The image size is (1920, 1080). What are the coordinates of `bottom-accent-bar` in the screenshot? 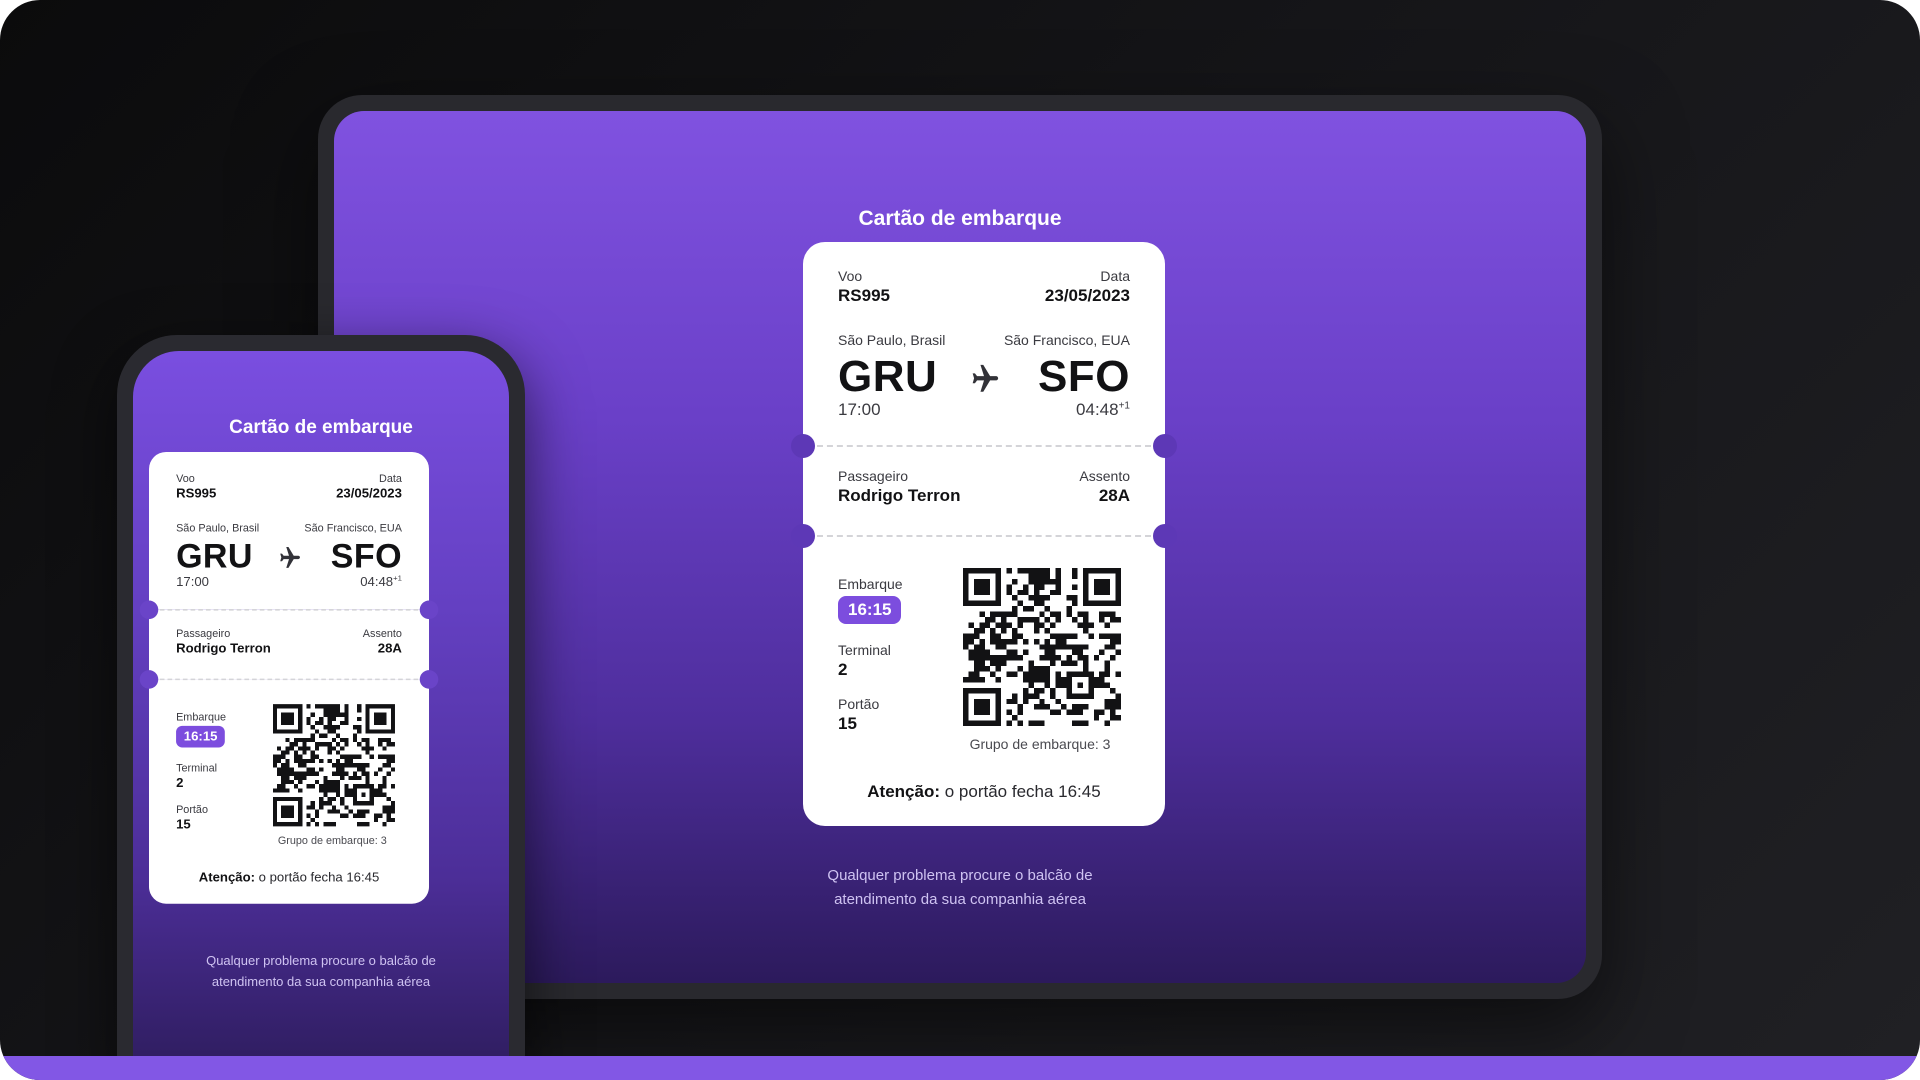 It's located at (960, 1068).